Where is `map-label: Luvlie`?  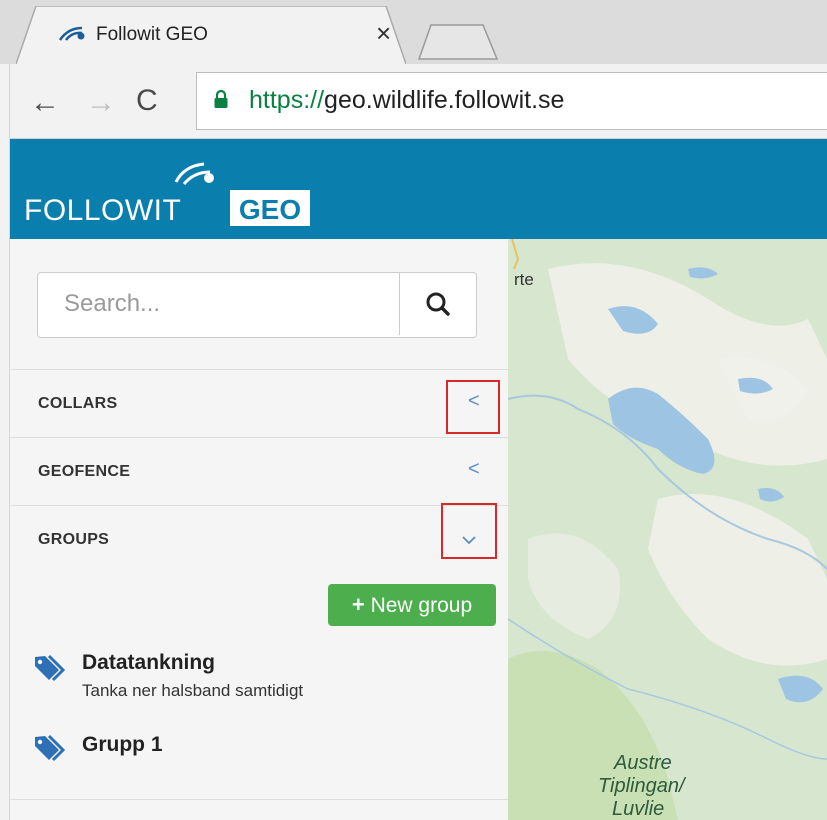 map-label: Luvlie is located at coordinates (638, 809).